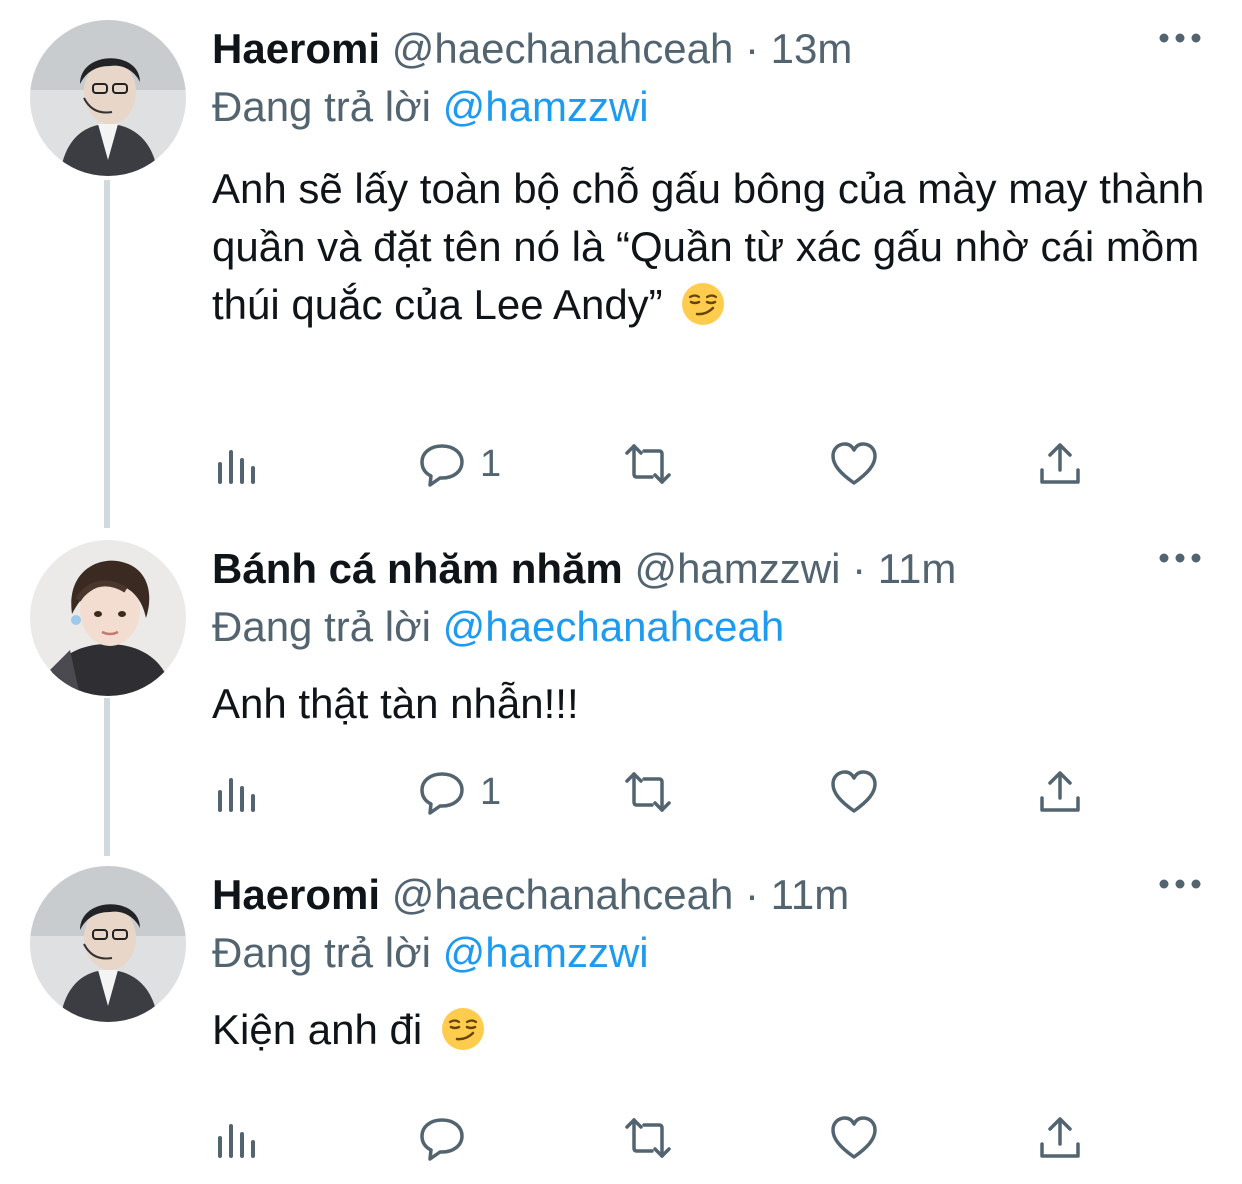 This screenshot has width=1242, height=1184. Describe the element at coordinates (712, 1030) in the screenshot. I see `tweet-text: Kiện anh đi` at that location.